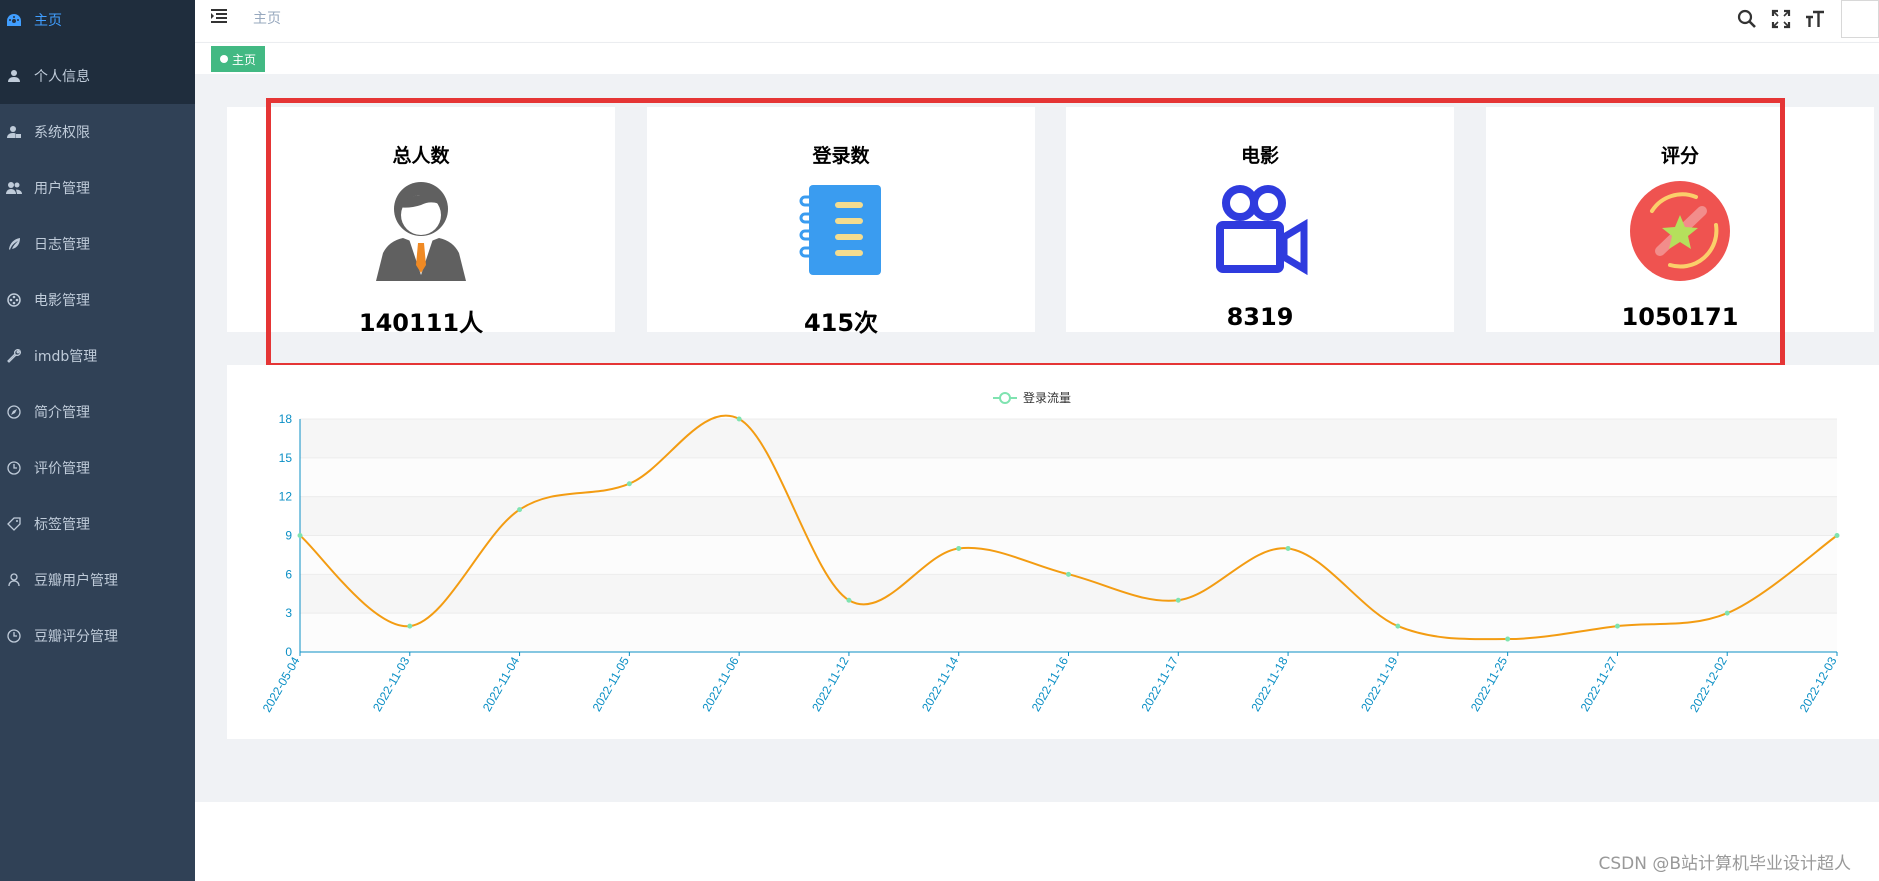 Image resolution: width=1879 pixels, height=881 pixels. What do you see at coordinates (97, 132) in the screenshot?
I see `sidebar-item-permissions: 系统权限` at bounding box center [97, 132].